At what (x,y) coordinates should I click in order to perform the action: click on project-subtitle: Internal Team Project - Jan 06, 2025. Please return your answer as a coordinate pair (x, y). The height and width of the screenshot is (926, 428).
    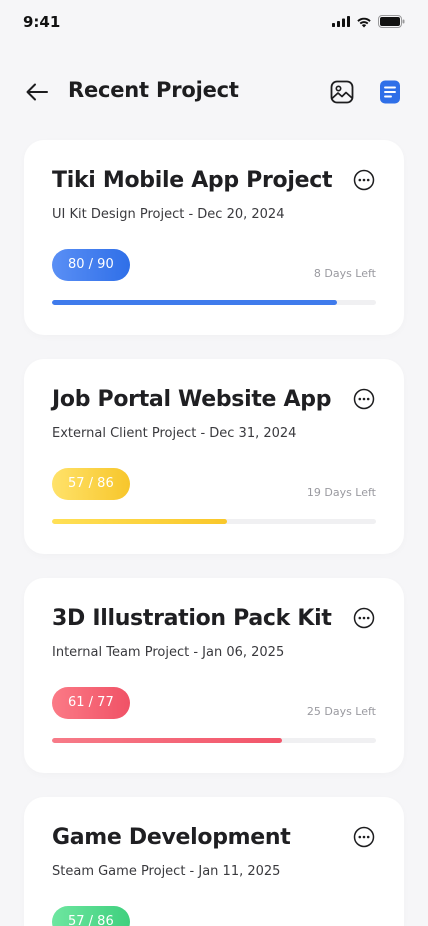
    Looking at the image, I should click on (168, 652).